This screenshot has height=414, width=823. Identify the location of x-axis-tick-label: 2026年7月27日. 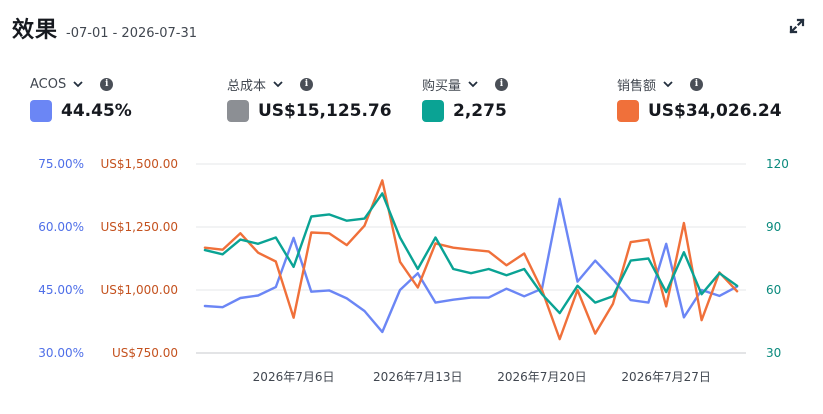
(665, 377).